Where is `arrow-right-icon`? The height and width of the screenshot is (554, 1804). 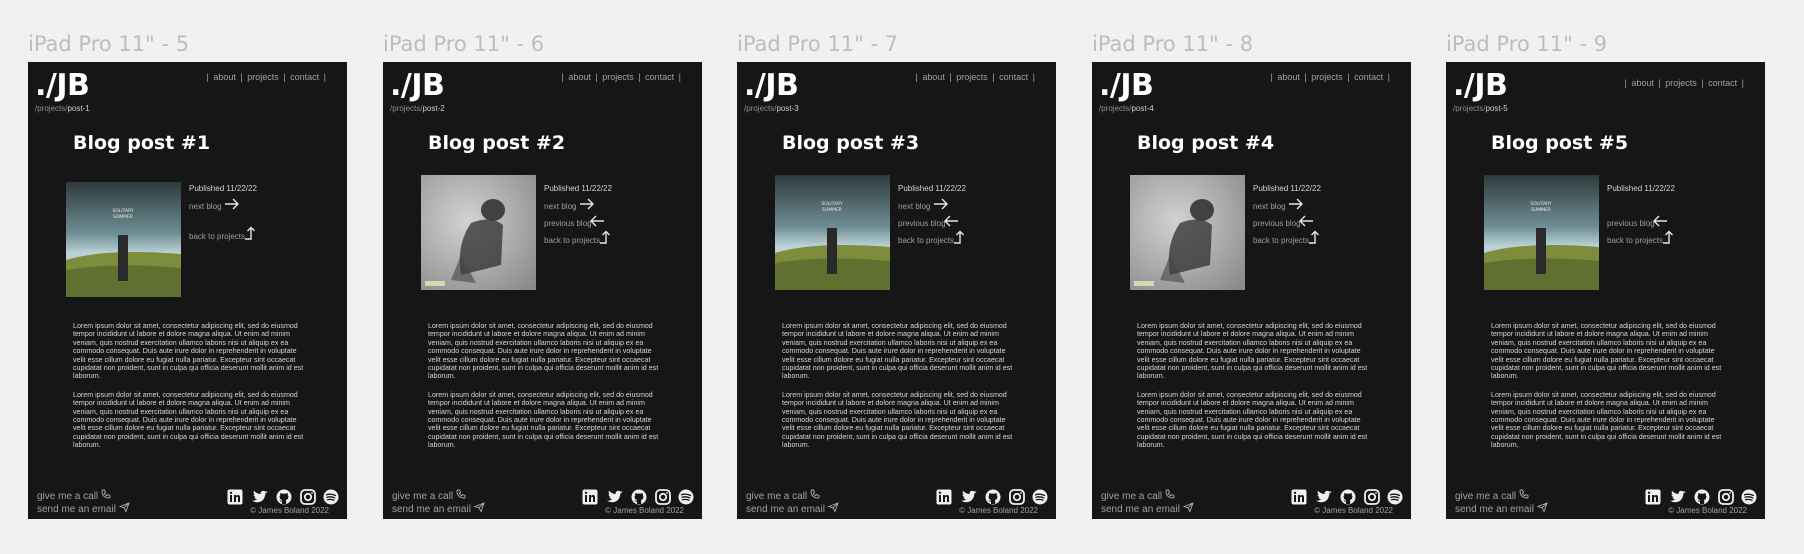 arrow-right-icon is located at coordinates (232, 204).